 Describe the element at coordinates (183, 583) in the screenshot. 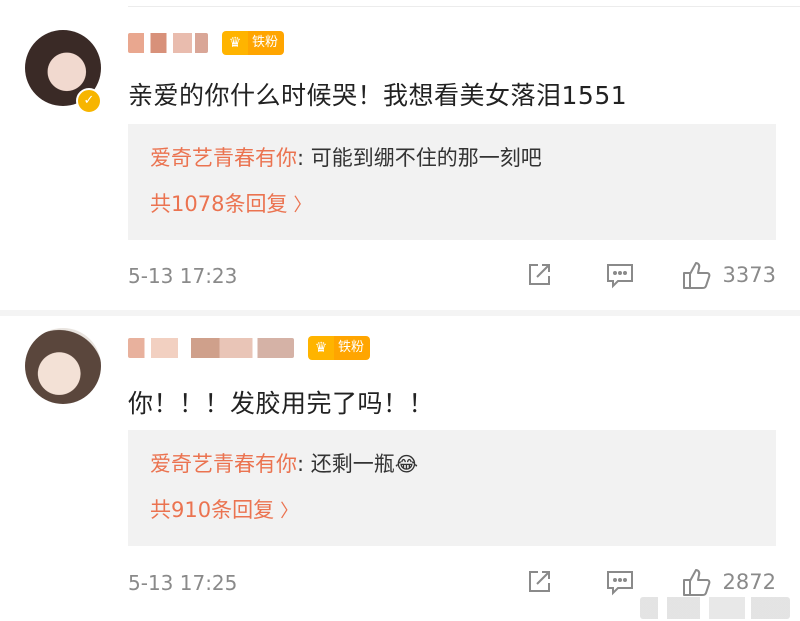

I see `timestamp: 5-13 17:25` at that location.